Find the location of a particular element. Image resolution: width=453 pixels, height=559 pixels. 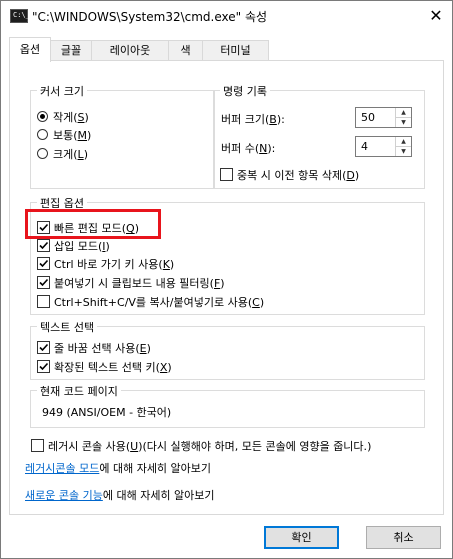

legacy-console-checkbox is located at coordinates (37, 445).